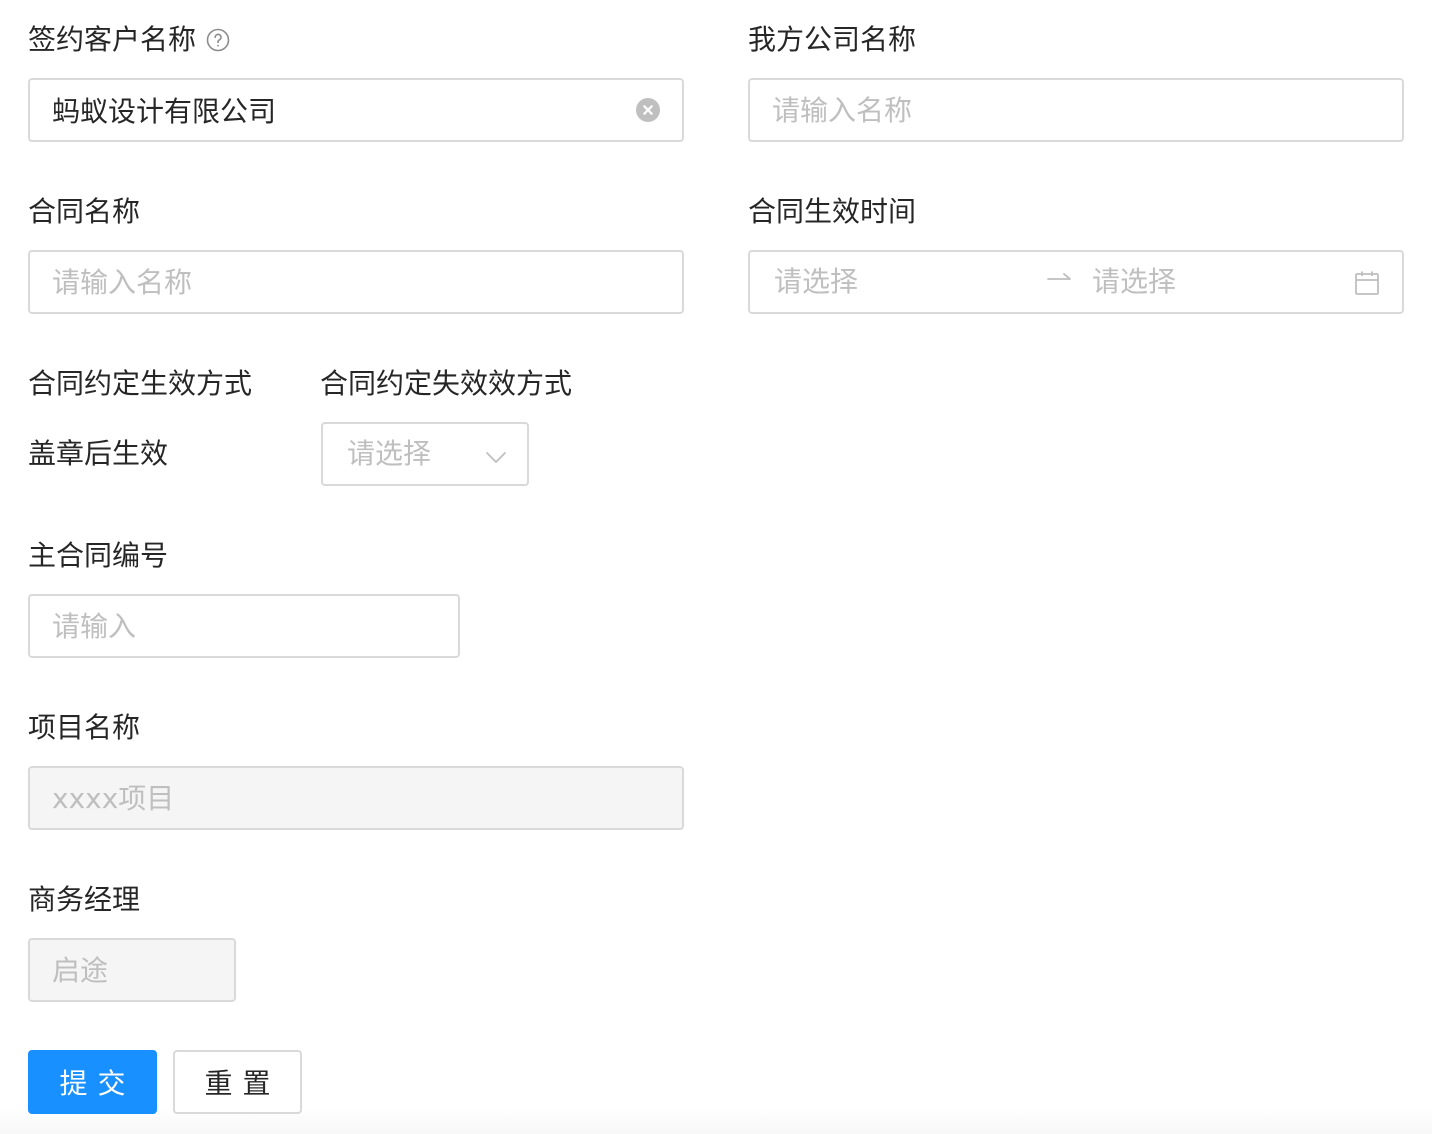  I want to click on main-contract-no-input, so click(244, 626).